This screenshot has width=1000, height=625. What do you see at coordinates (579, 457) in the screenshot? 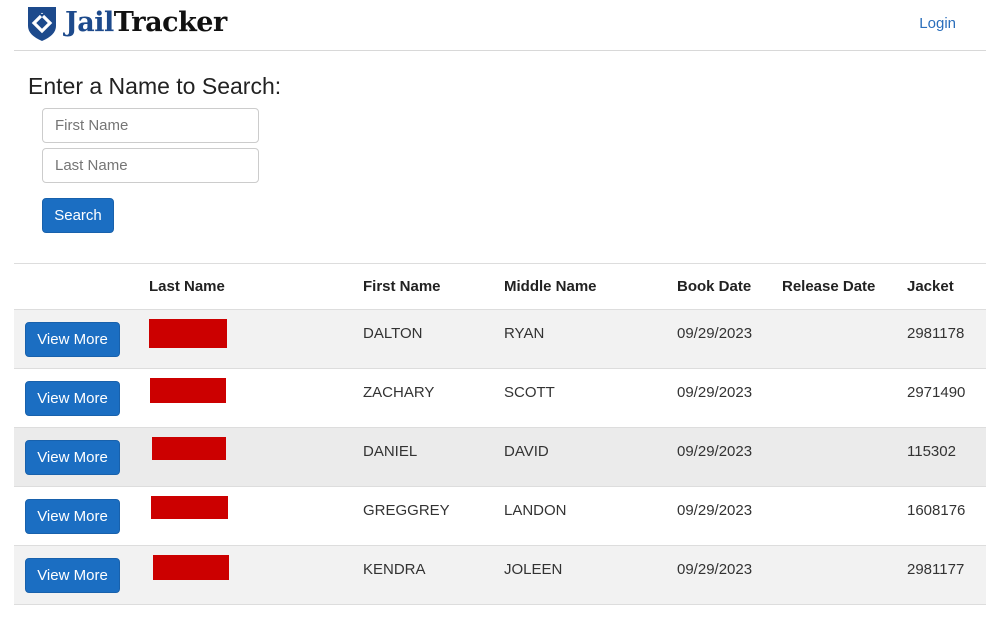
I see `middle-name-cell: DAVID` at bounding box center [579, 457].